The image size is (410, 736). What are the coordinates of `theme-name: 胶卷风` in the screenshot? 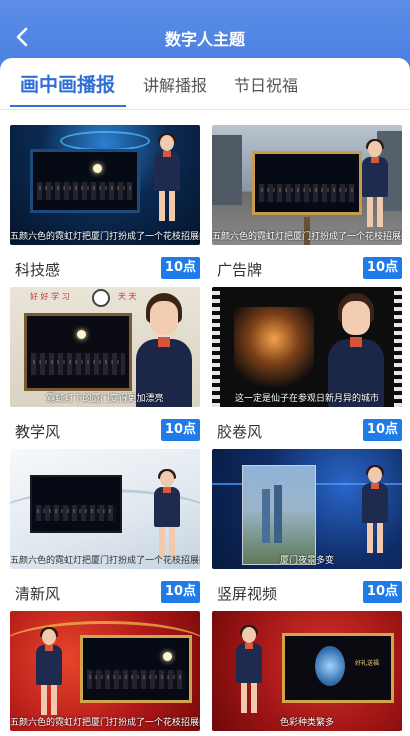 It's located at (240, 432).